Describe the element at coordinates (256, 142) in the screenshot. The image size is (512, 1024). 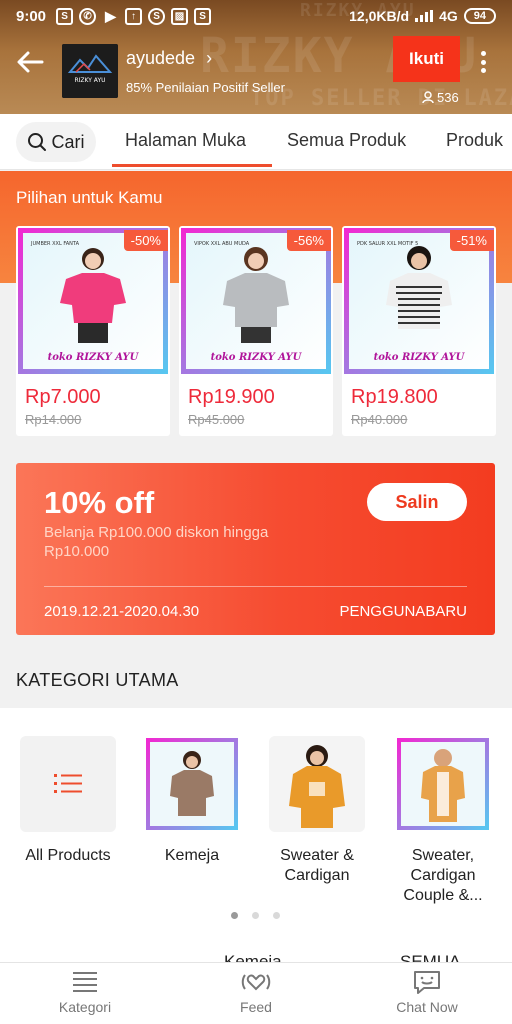
I see `shop-tab-bar: Cari Halaman Muka Semua Produk Produk` at that location.